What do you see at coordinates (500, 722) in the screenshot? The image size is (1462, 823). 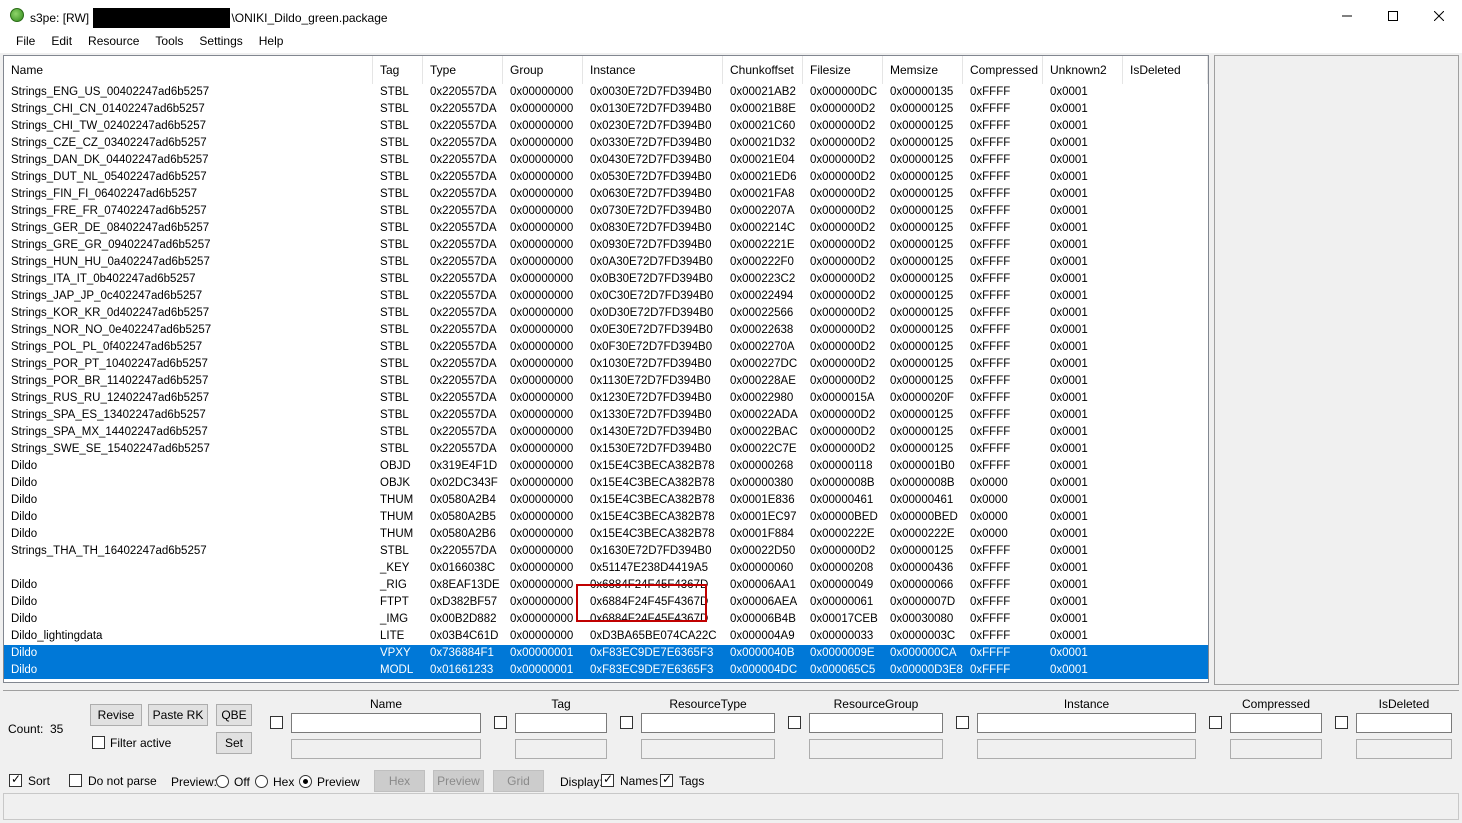 I see `filter-tag-checkbox` at bounding box center [500, 722].